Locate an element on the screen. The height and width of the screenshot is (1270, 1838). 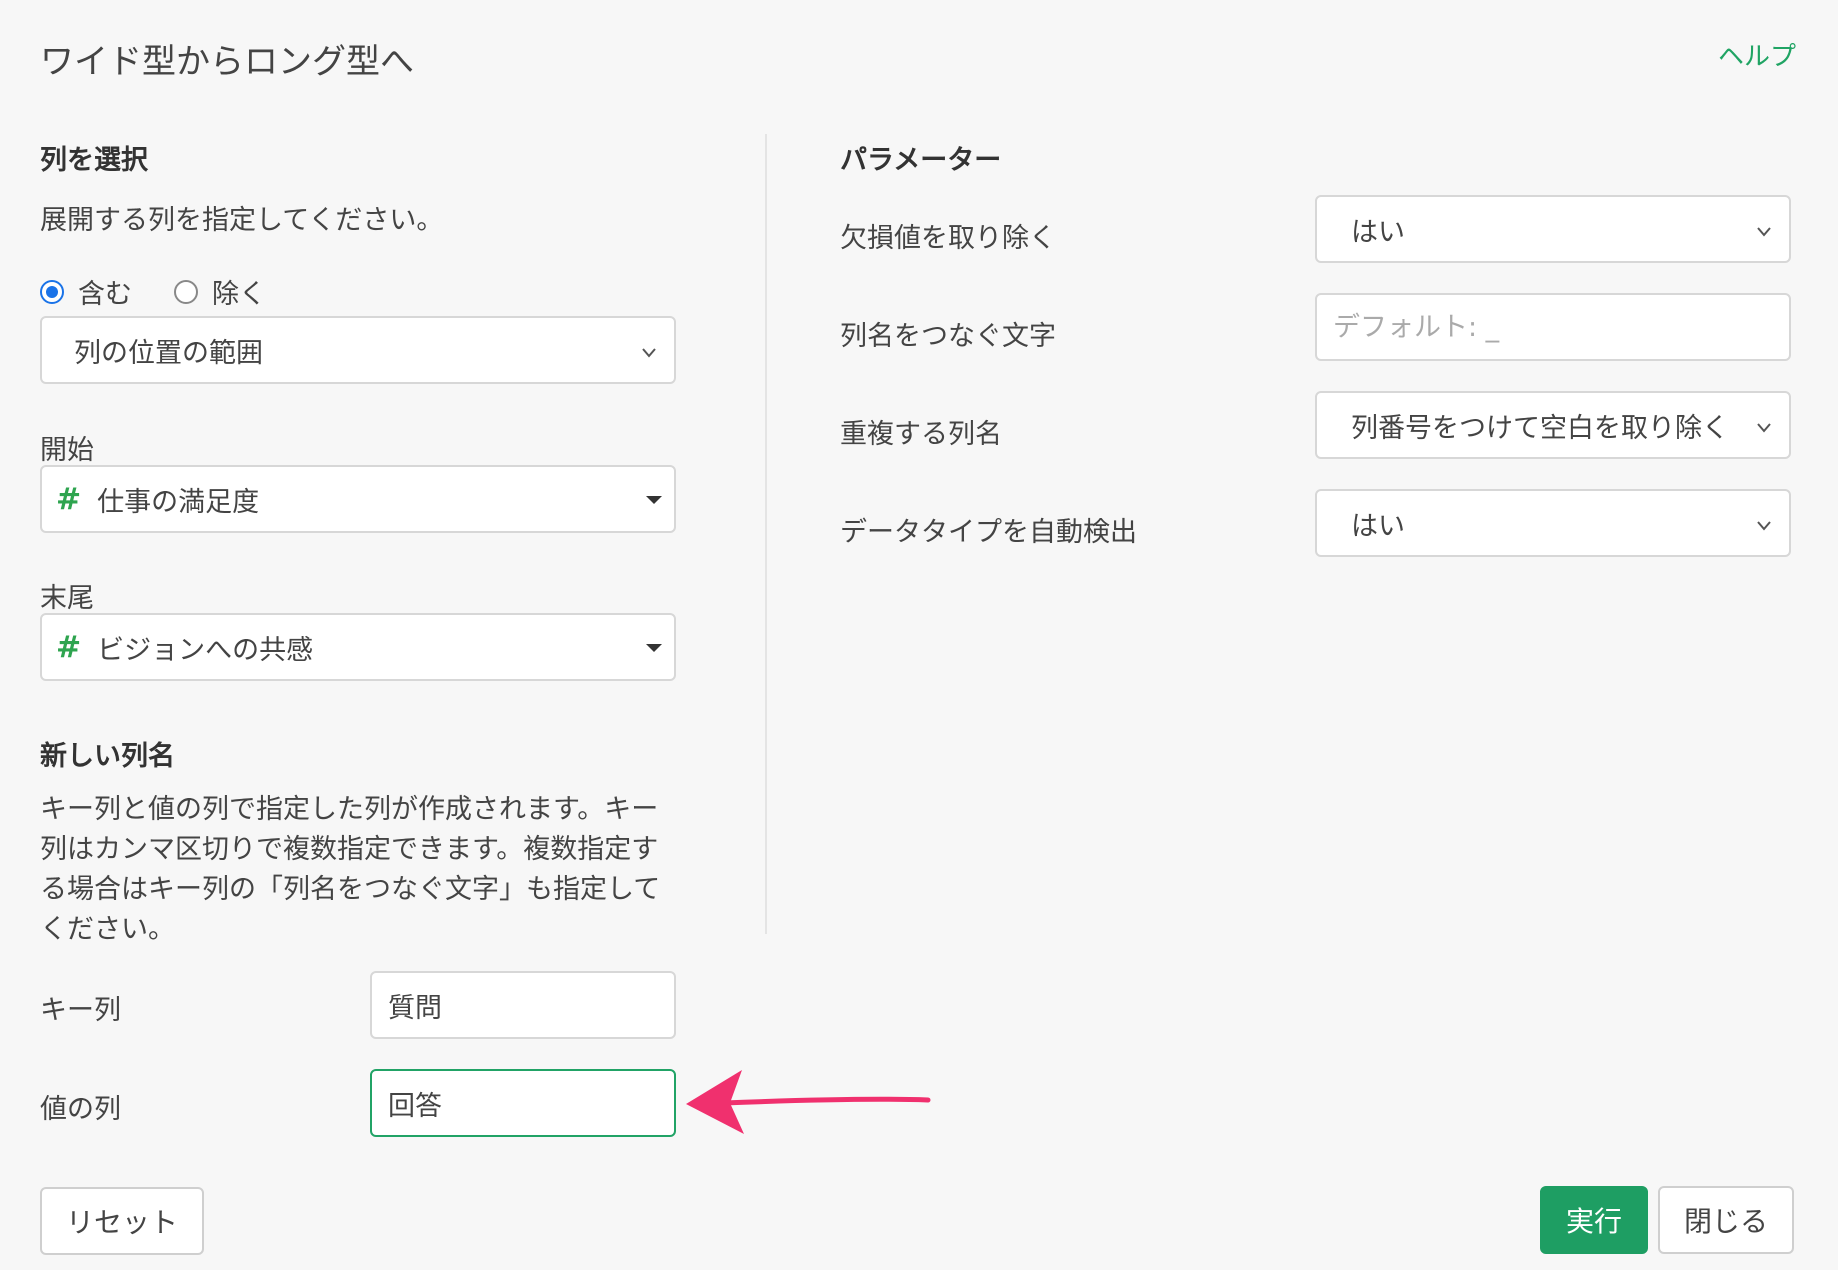
radio-include-indicator is located at coordinates (52, 291).